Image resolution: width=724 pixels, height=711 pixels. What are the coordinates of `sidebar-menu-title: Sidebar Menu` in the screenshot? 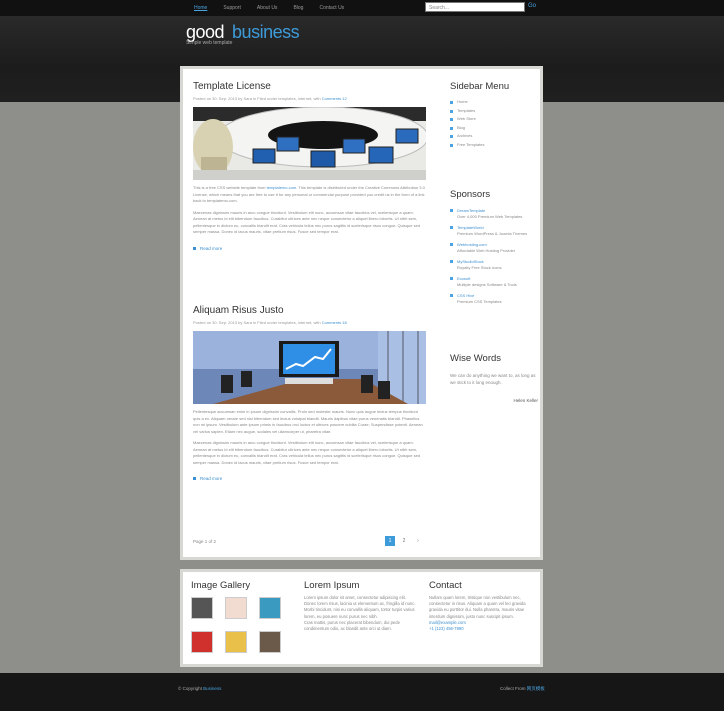 It's located at (480, 86).